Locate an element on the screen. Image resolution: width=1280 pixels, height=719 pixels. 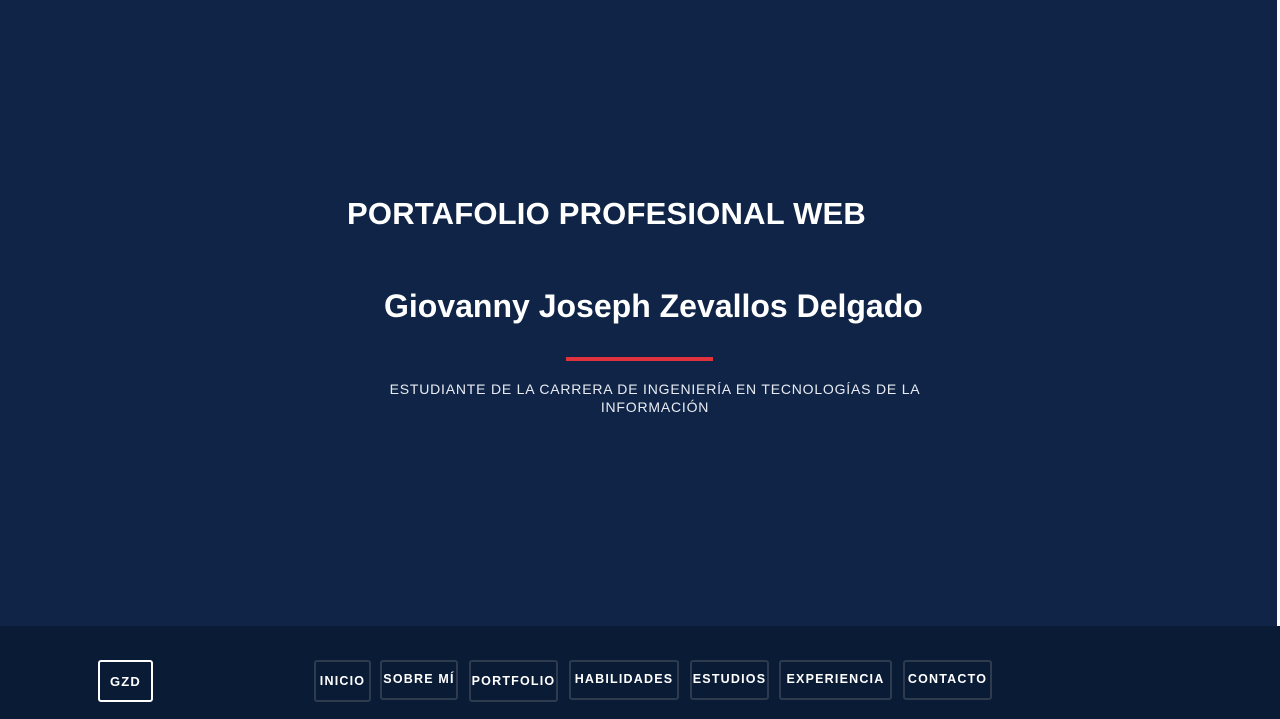
nav-label: PORTFOLIO is located at coordinates (513, 681).